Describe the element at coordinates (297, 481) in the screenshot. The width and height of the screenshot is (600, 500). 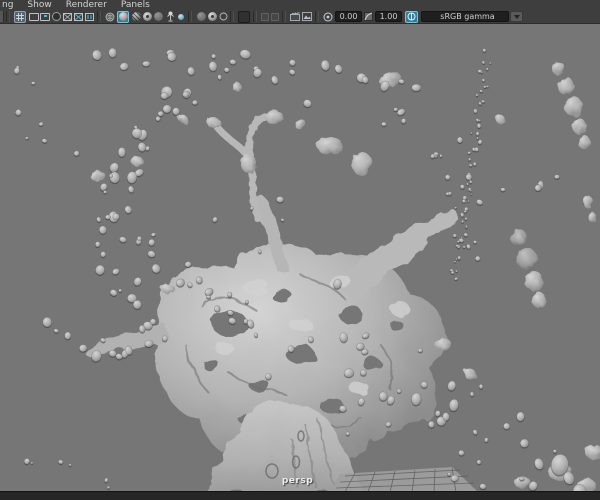
I see `camera-name-label: persp` at that location.